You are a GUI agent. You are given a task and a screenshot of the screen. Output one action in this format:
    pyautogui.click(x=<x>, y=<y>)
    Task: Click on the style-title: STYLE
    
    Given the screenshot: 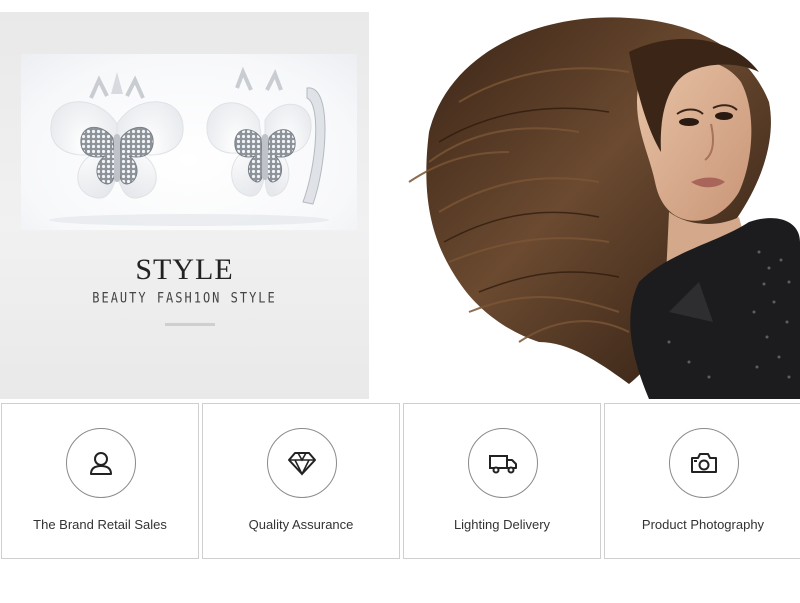 What is the action you would take?
    pyautogui.click(x=184, y=269)
    